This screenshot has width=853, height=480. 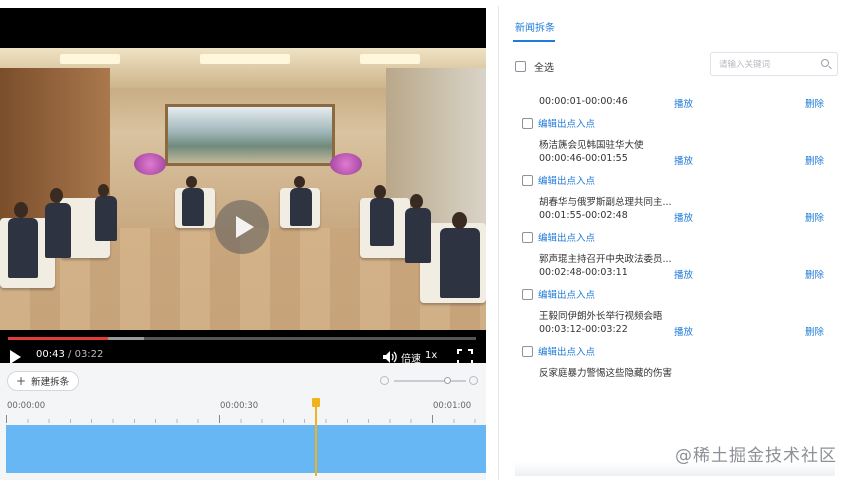 I want to click on duration: 03:22, so click(x=89, y=354).